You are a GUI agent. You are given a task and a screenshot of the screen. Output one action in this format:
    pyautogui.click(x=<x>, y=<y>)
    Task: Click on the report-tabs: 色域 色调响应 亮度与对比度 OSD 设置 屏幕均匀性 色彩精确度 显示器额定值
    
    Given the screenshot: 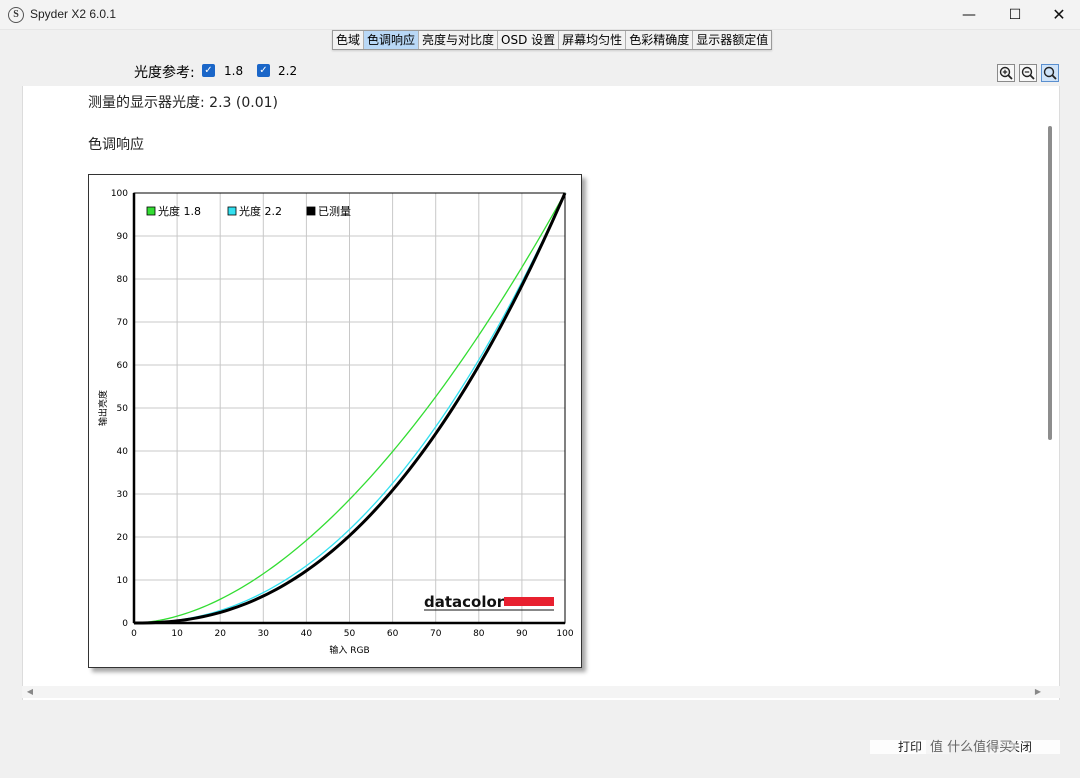 What is the action you would take?
    pyautogui.click(x=552, y=40)
    